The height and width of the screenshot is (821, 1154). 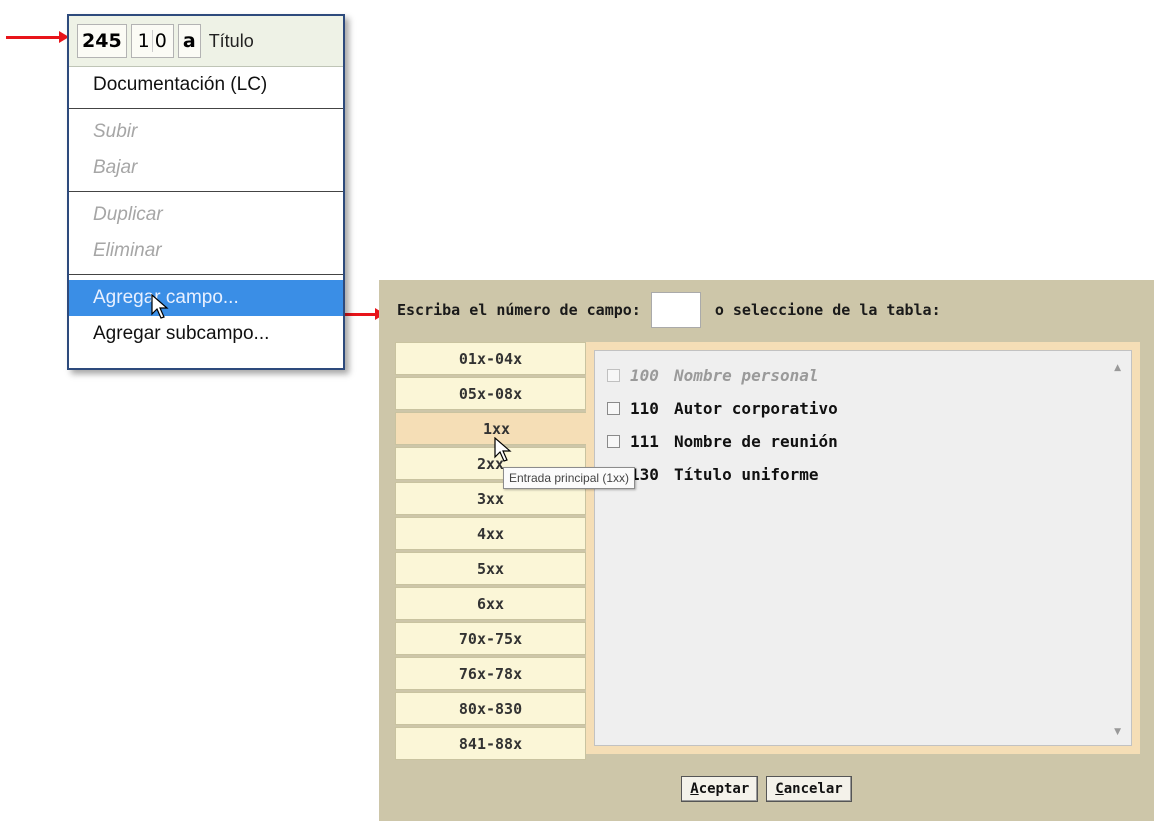 What do you see at coordinates (863, 408) in the screenshot?
I see `field-option-110: 110 Autor corporativo` at bounding box center [863, 408].